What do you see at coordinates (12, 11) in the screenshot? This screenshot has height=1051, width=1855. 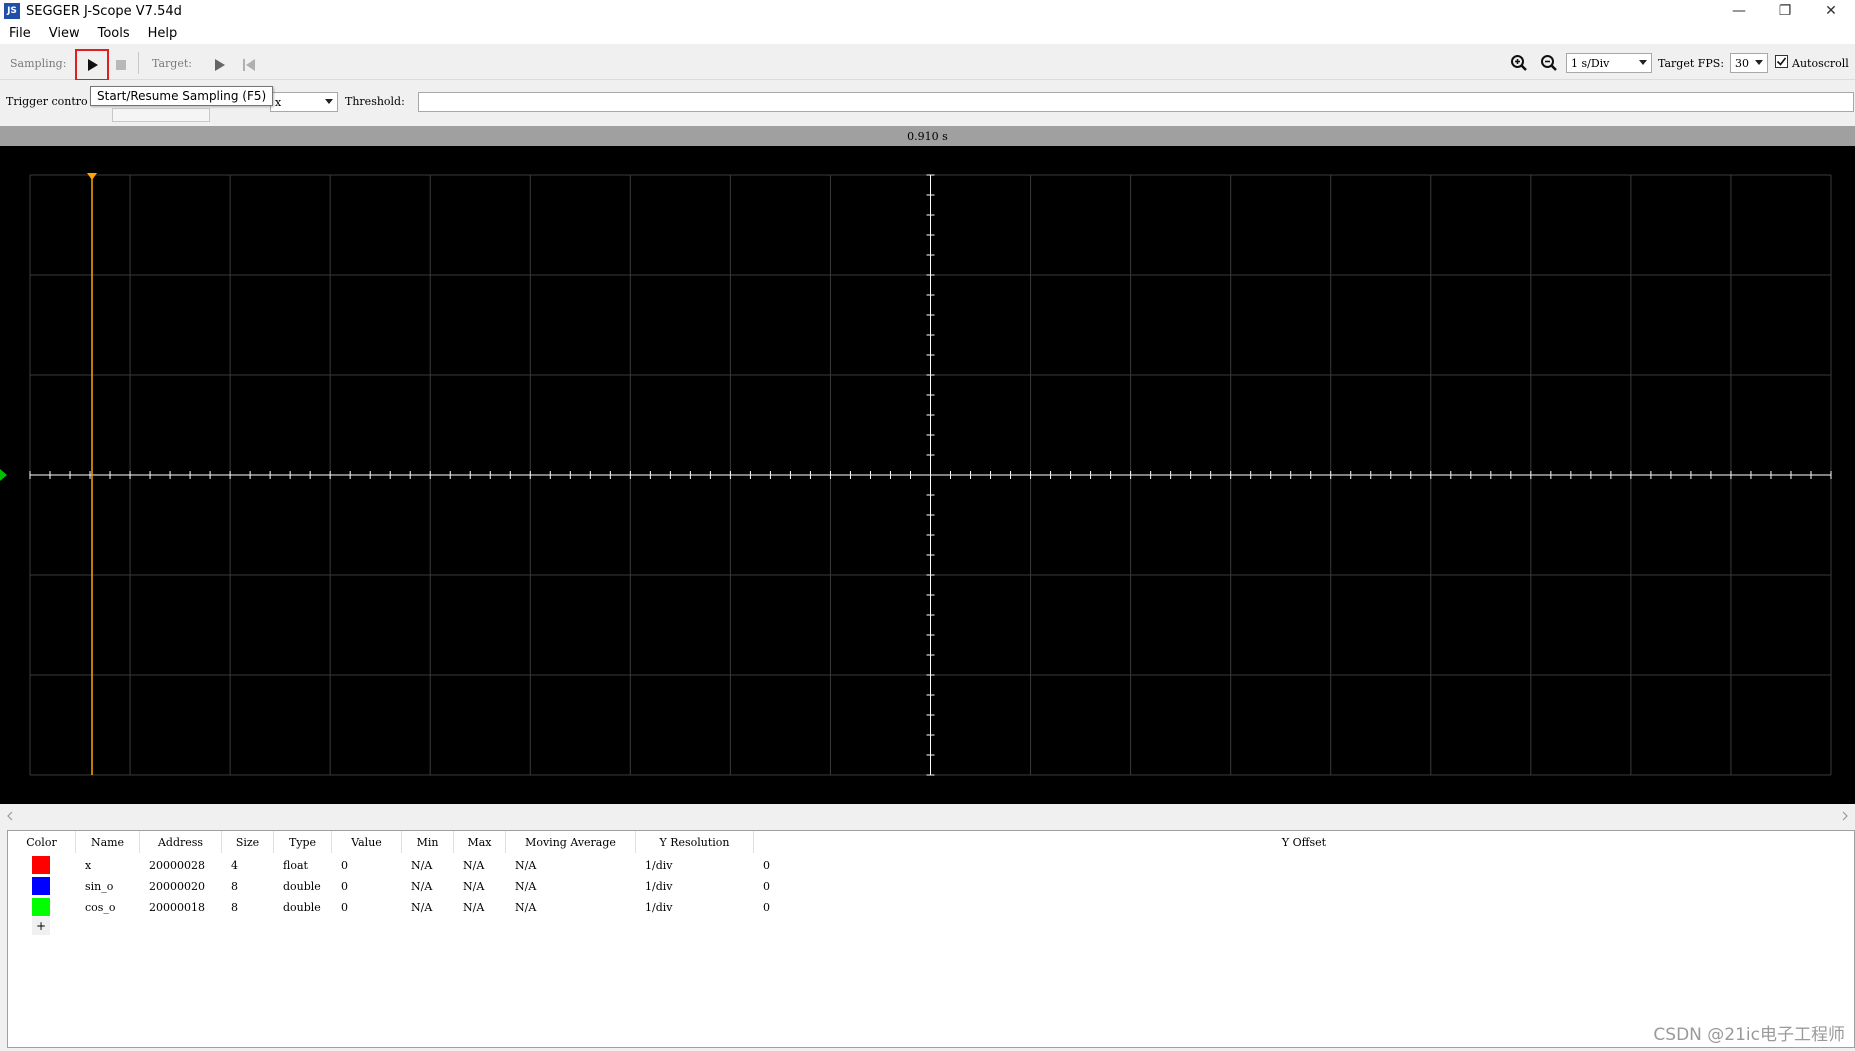 I see `app-icon: JS` at bounding box center [12, 11].